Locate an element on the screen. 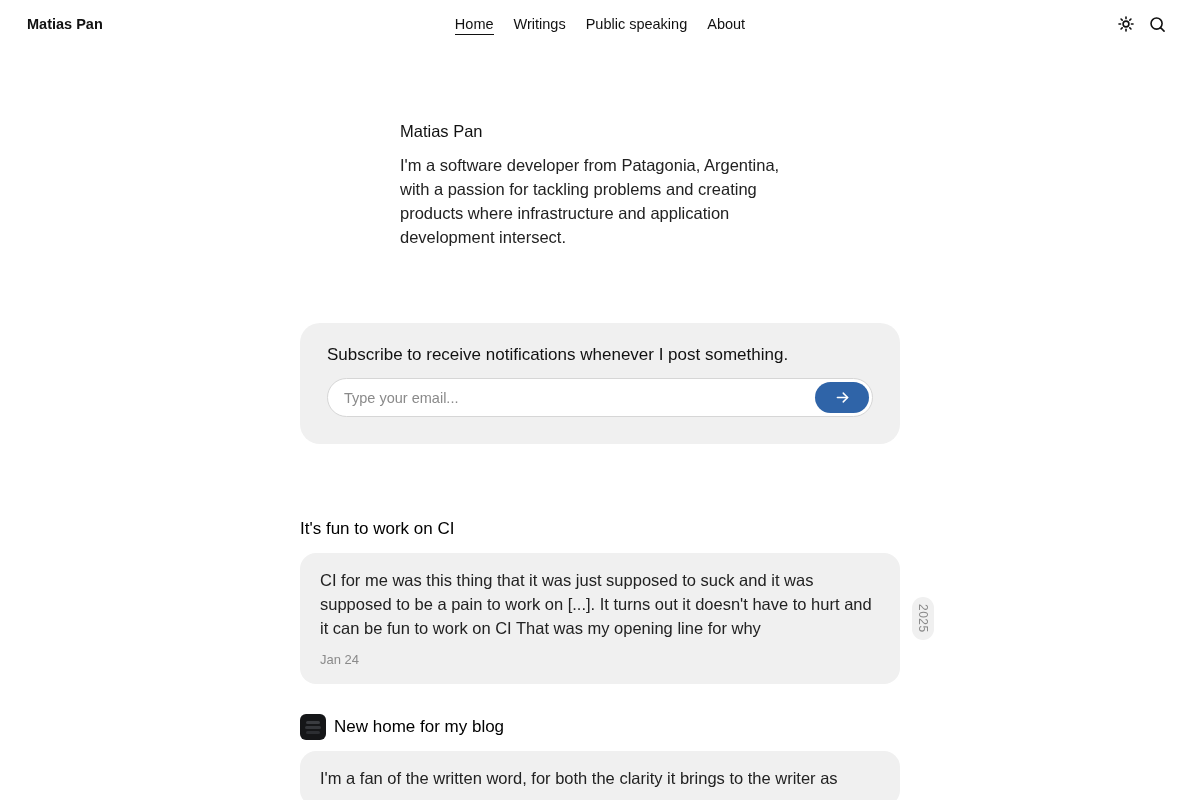 The height and width of the screenshot is (800, 1200). subscribe-heading: Subscribe to receive notifications whenever I post something. is located at coordinates (558, 355).